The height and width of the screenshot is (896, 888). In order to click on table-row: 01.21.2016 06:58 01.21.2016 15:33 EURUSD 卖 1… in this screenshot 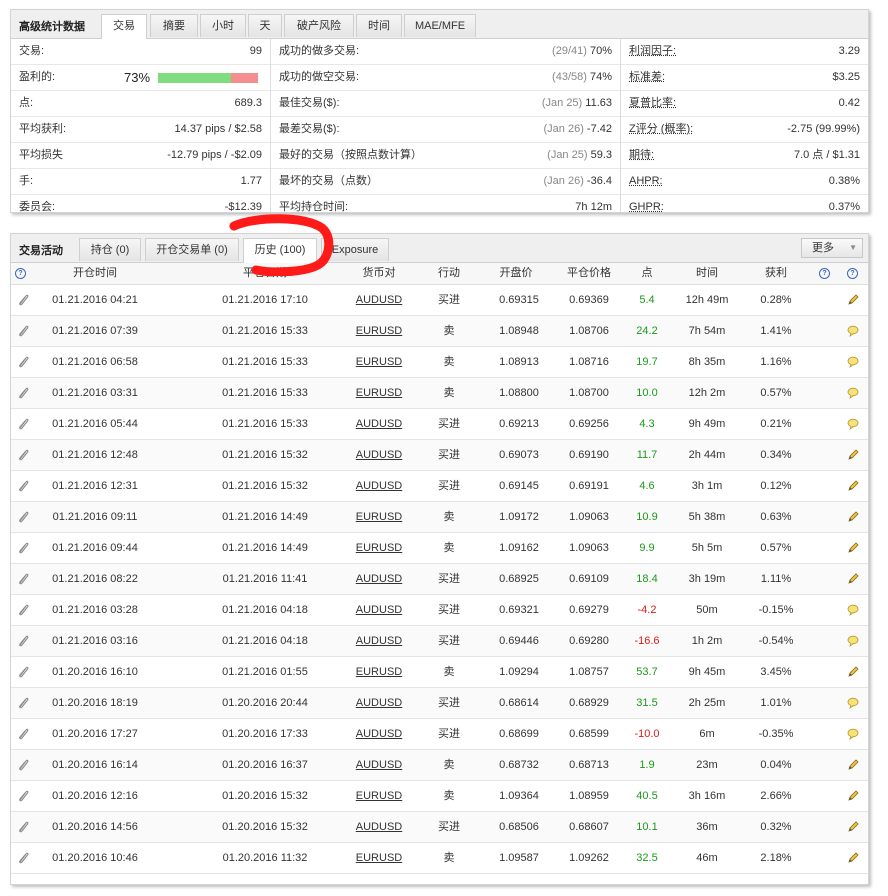, I will do `click(439, 362)`.